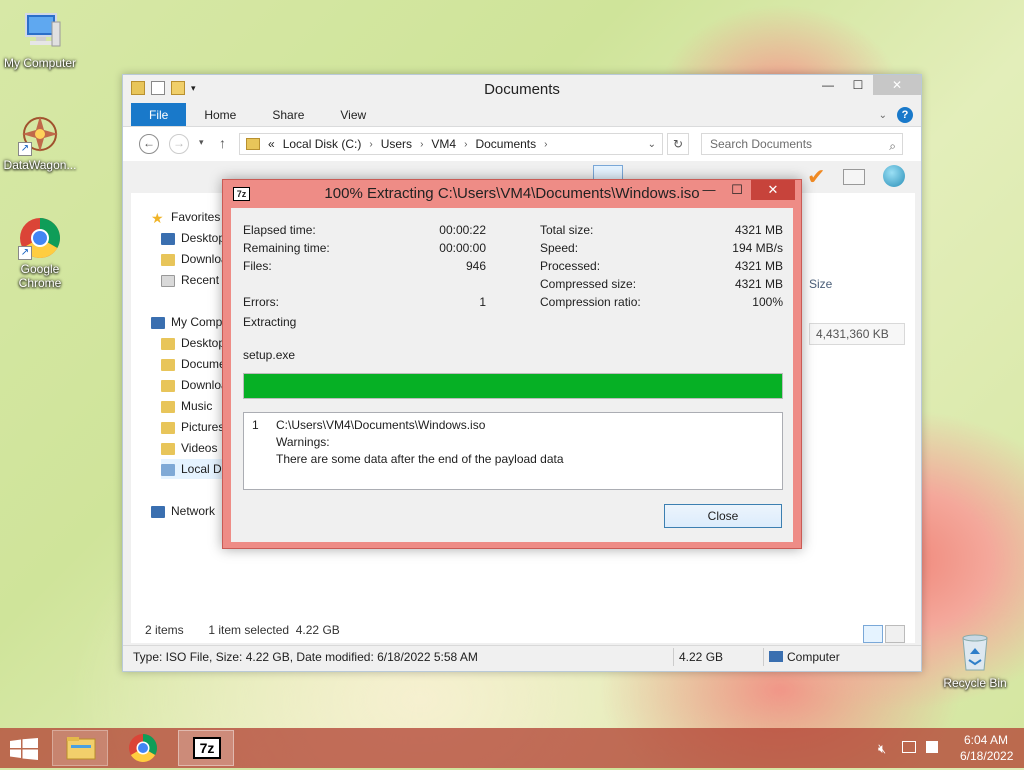 This screenshot has width=1024, height=770. Describe the element at coordinates (932, 747) in the screenshot. I see `action-center-icon` at that location.